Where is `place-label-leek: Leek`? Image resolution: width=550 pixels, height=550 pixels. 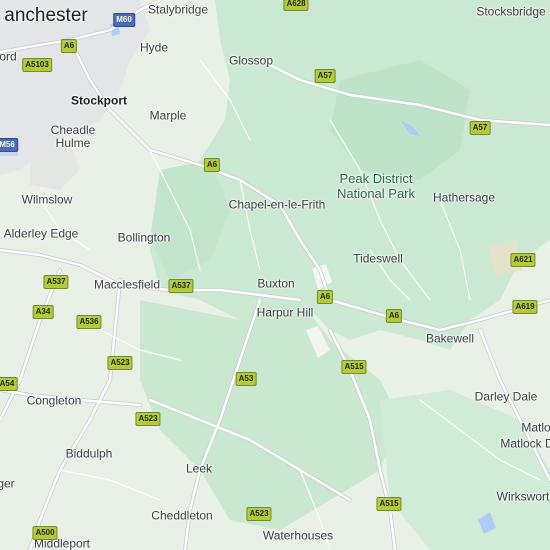 place-label-leek: Leek is located at coordinates (199, 468).